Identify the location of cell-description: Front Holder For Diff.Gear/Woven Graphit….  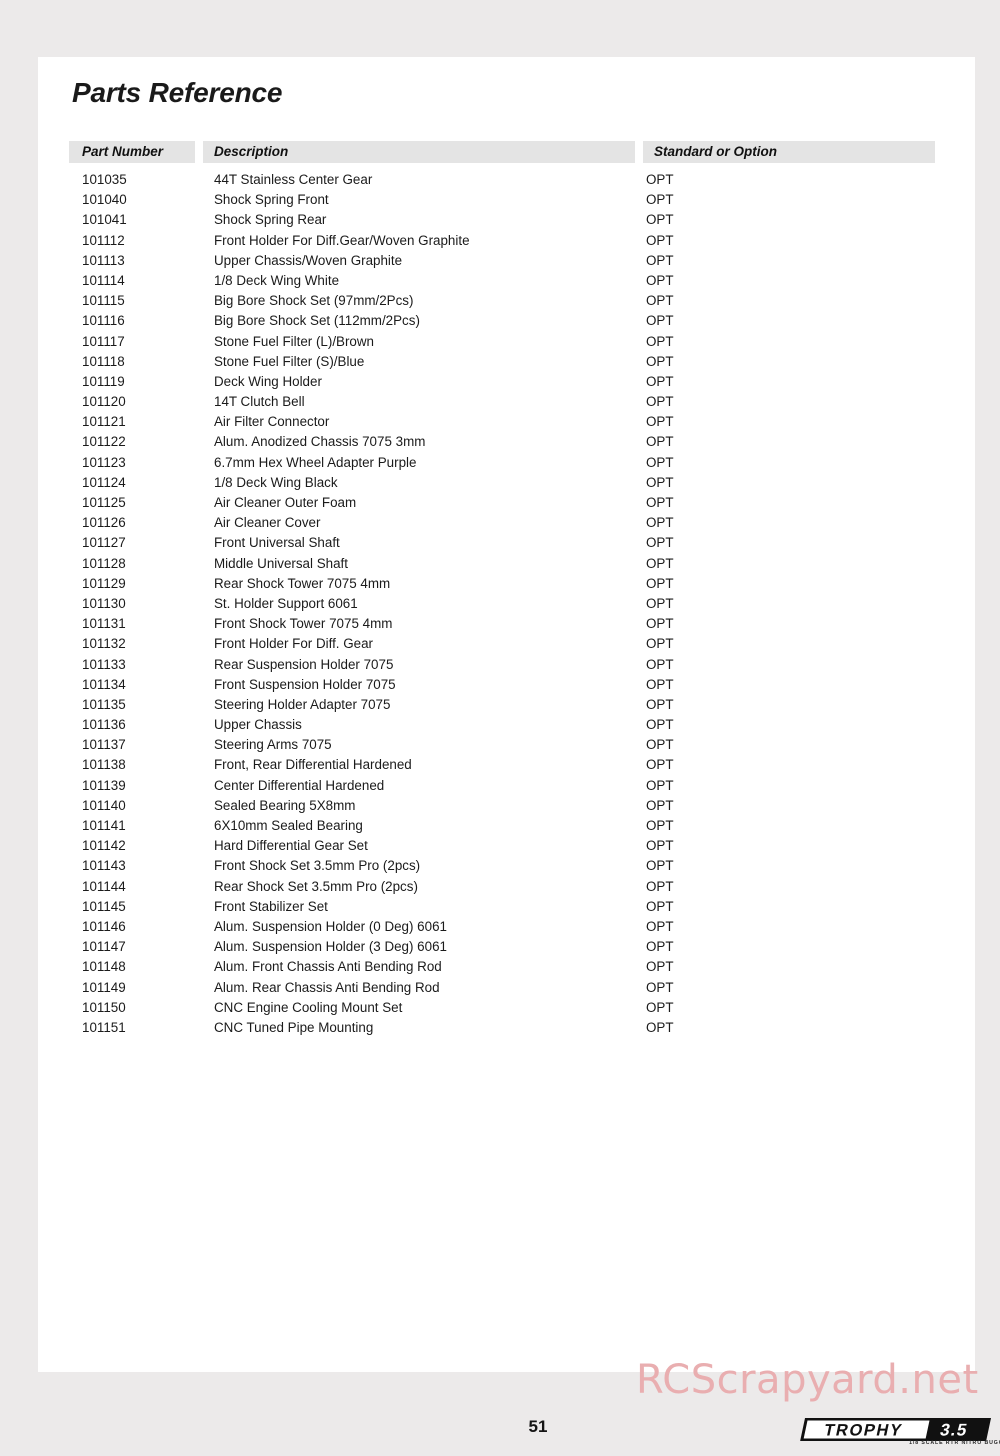
(342, 240).